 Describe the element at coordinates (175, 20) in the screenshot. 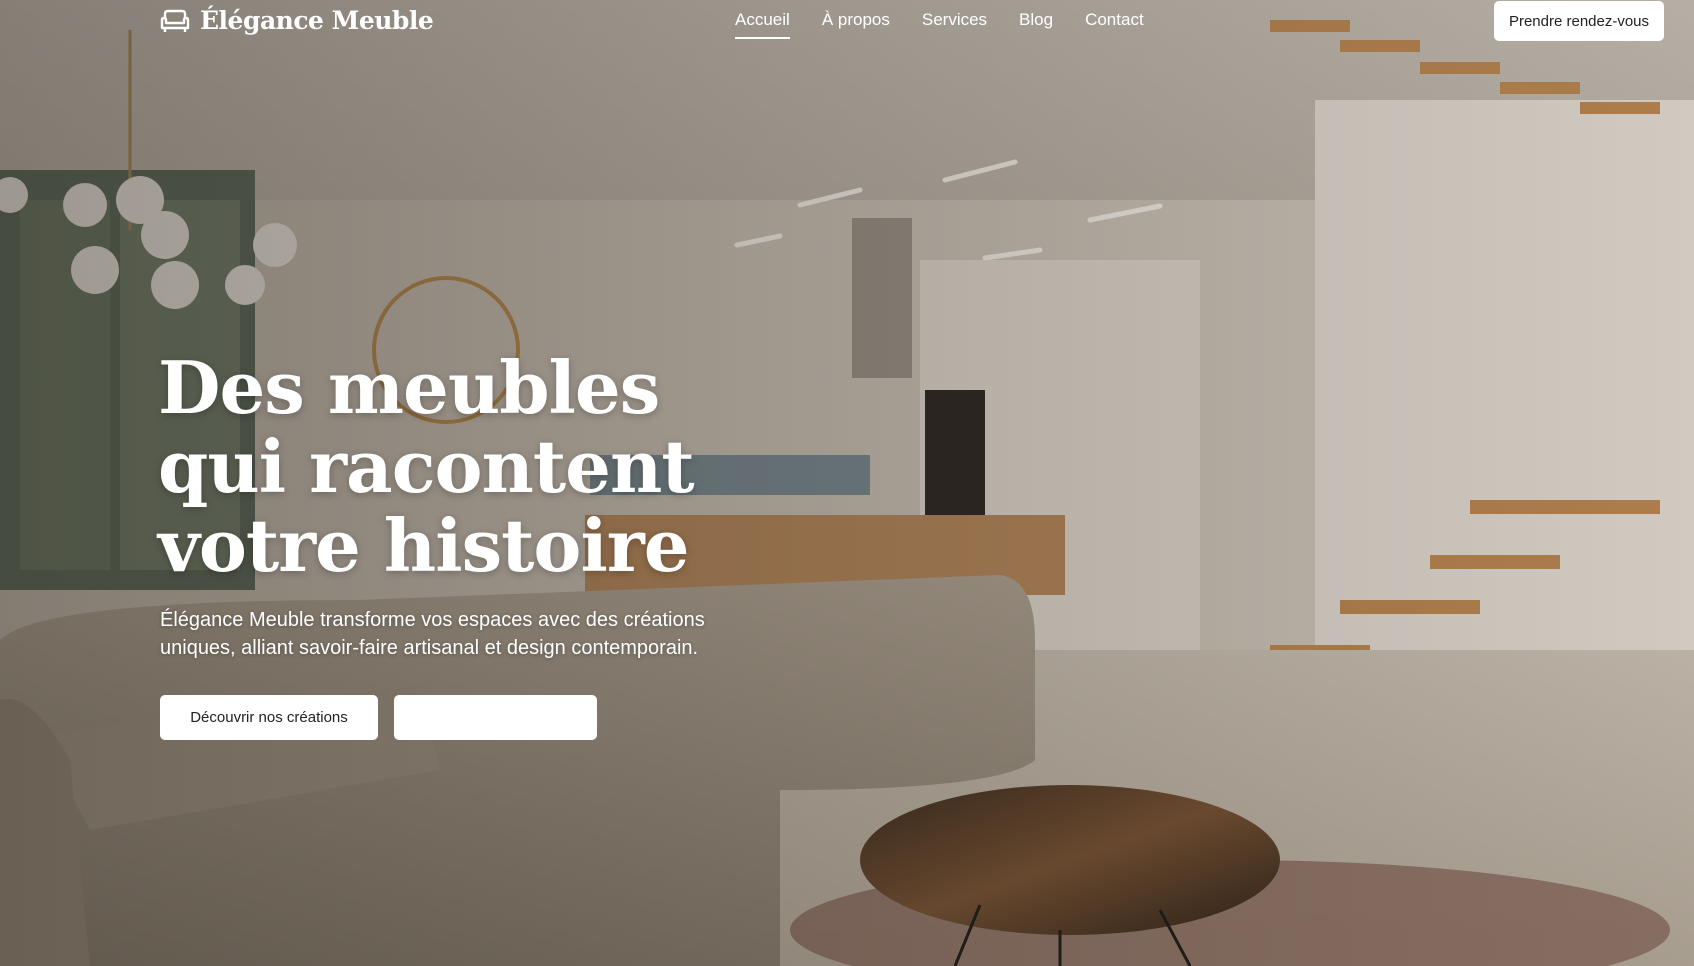

I see `sofa-icon` at that location.